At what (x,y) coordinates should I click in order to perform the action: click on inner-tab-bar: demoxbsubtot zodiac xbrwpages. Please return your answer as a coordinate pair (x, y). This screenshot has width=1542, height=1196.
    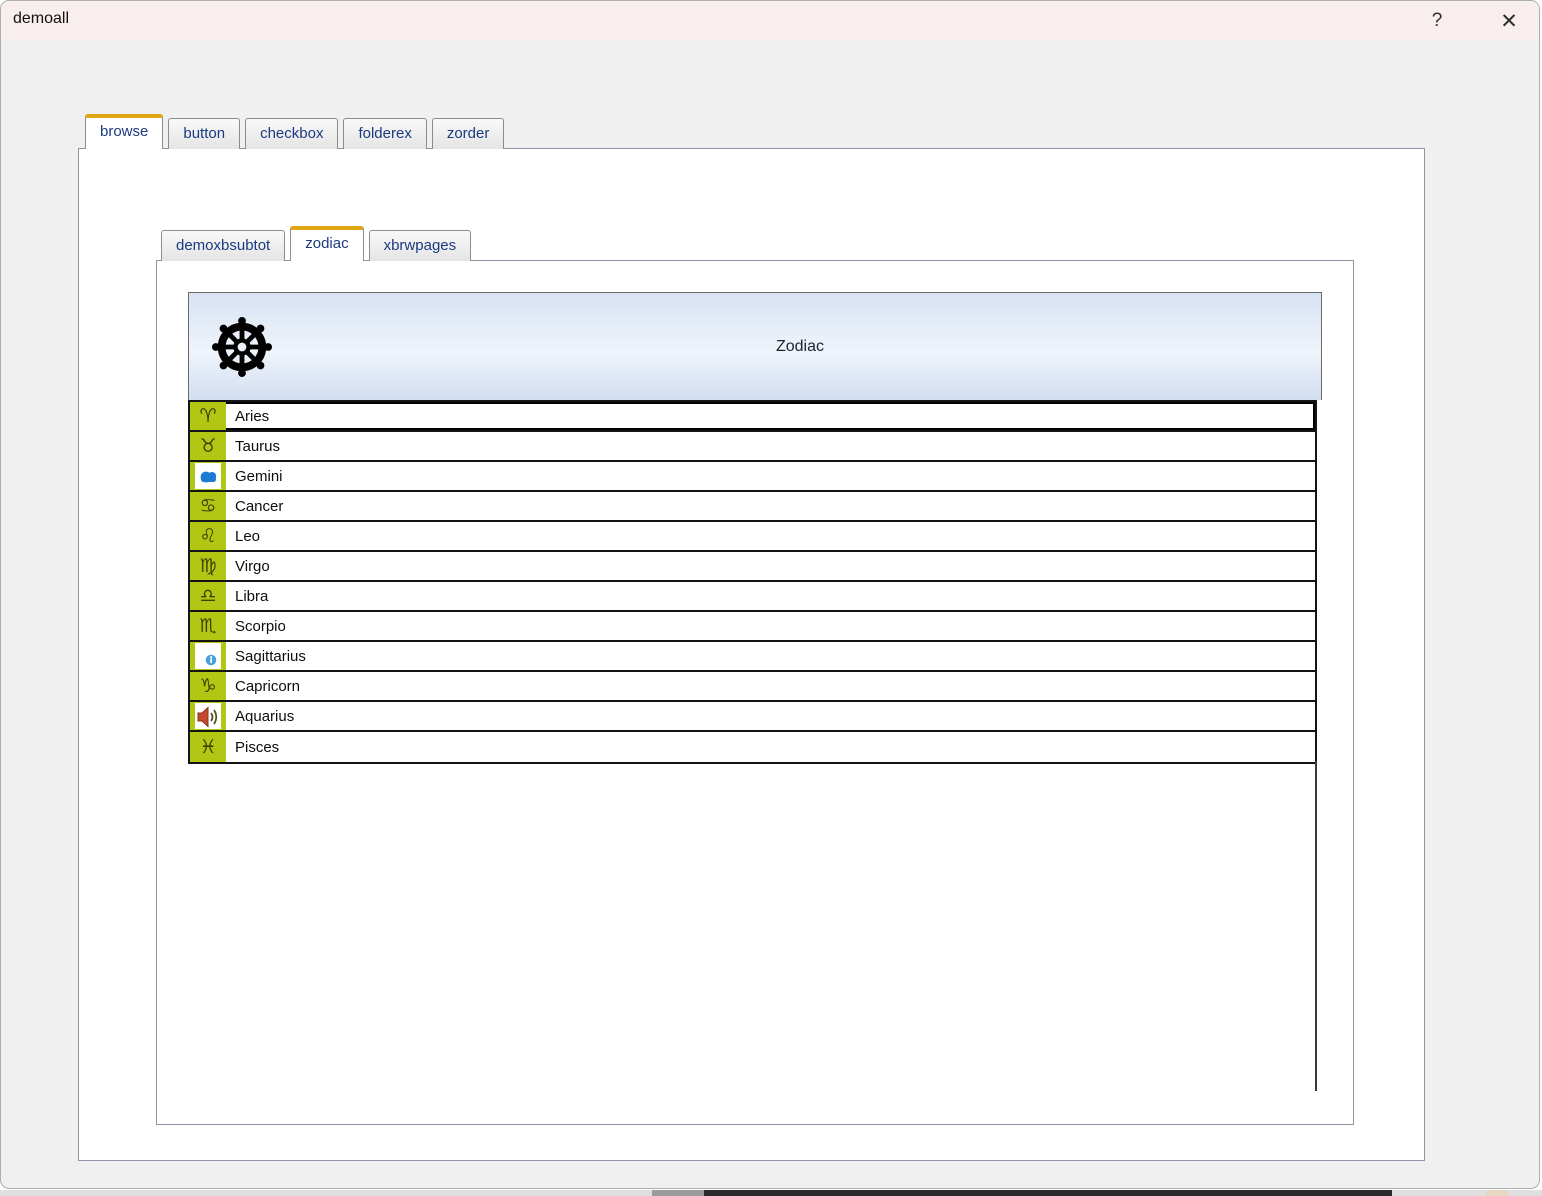
    Looking at the image, I should click on (318, 244).